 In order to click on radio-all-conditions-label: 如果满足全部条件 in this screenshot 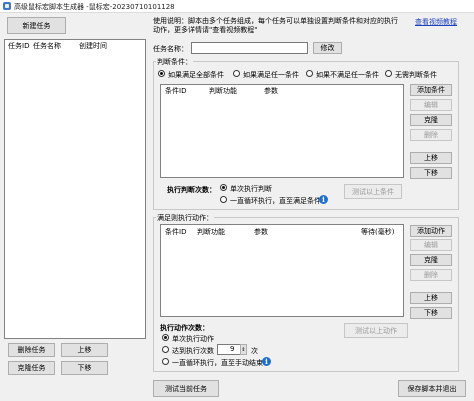, I will do `click(196, 75)`.